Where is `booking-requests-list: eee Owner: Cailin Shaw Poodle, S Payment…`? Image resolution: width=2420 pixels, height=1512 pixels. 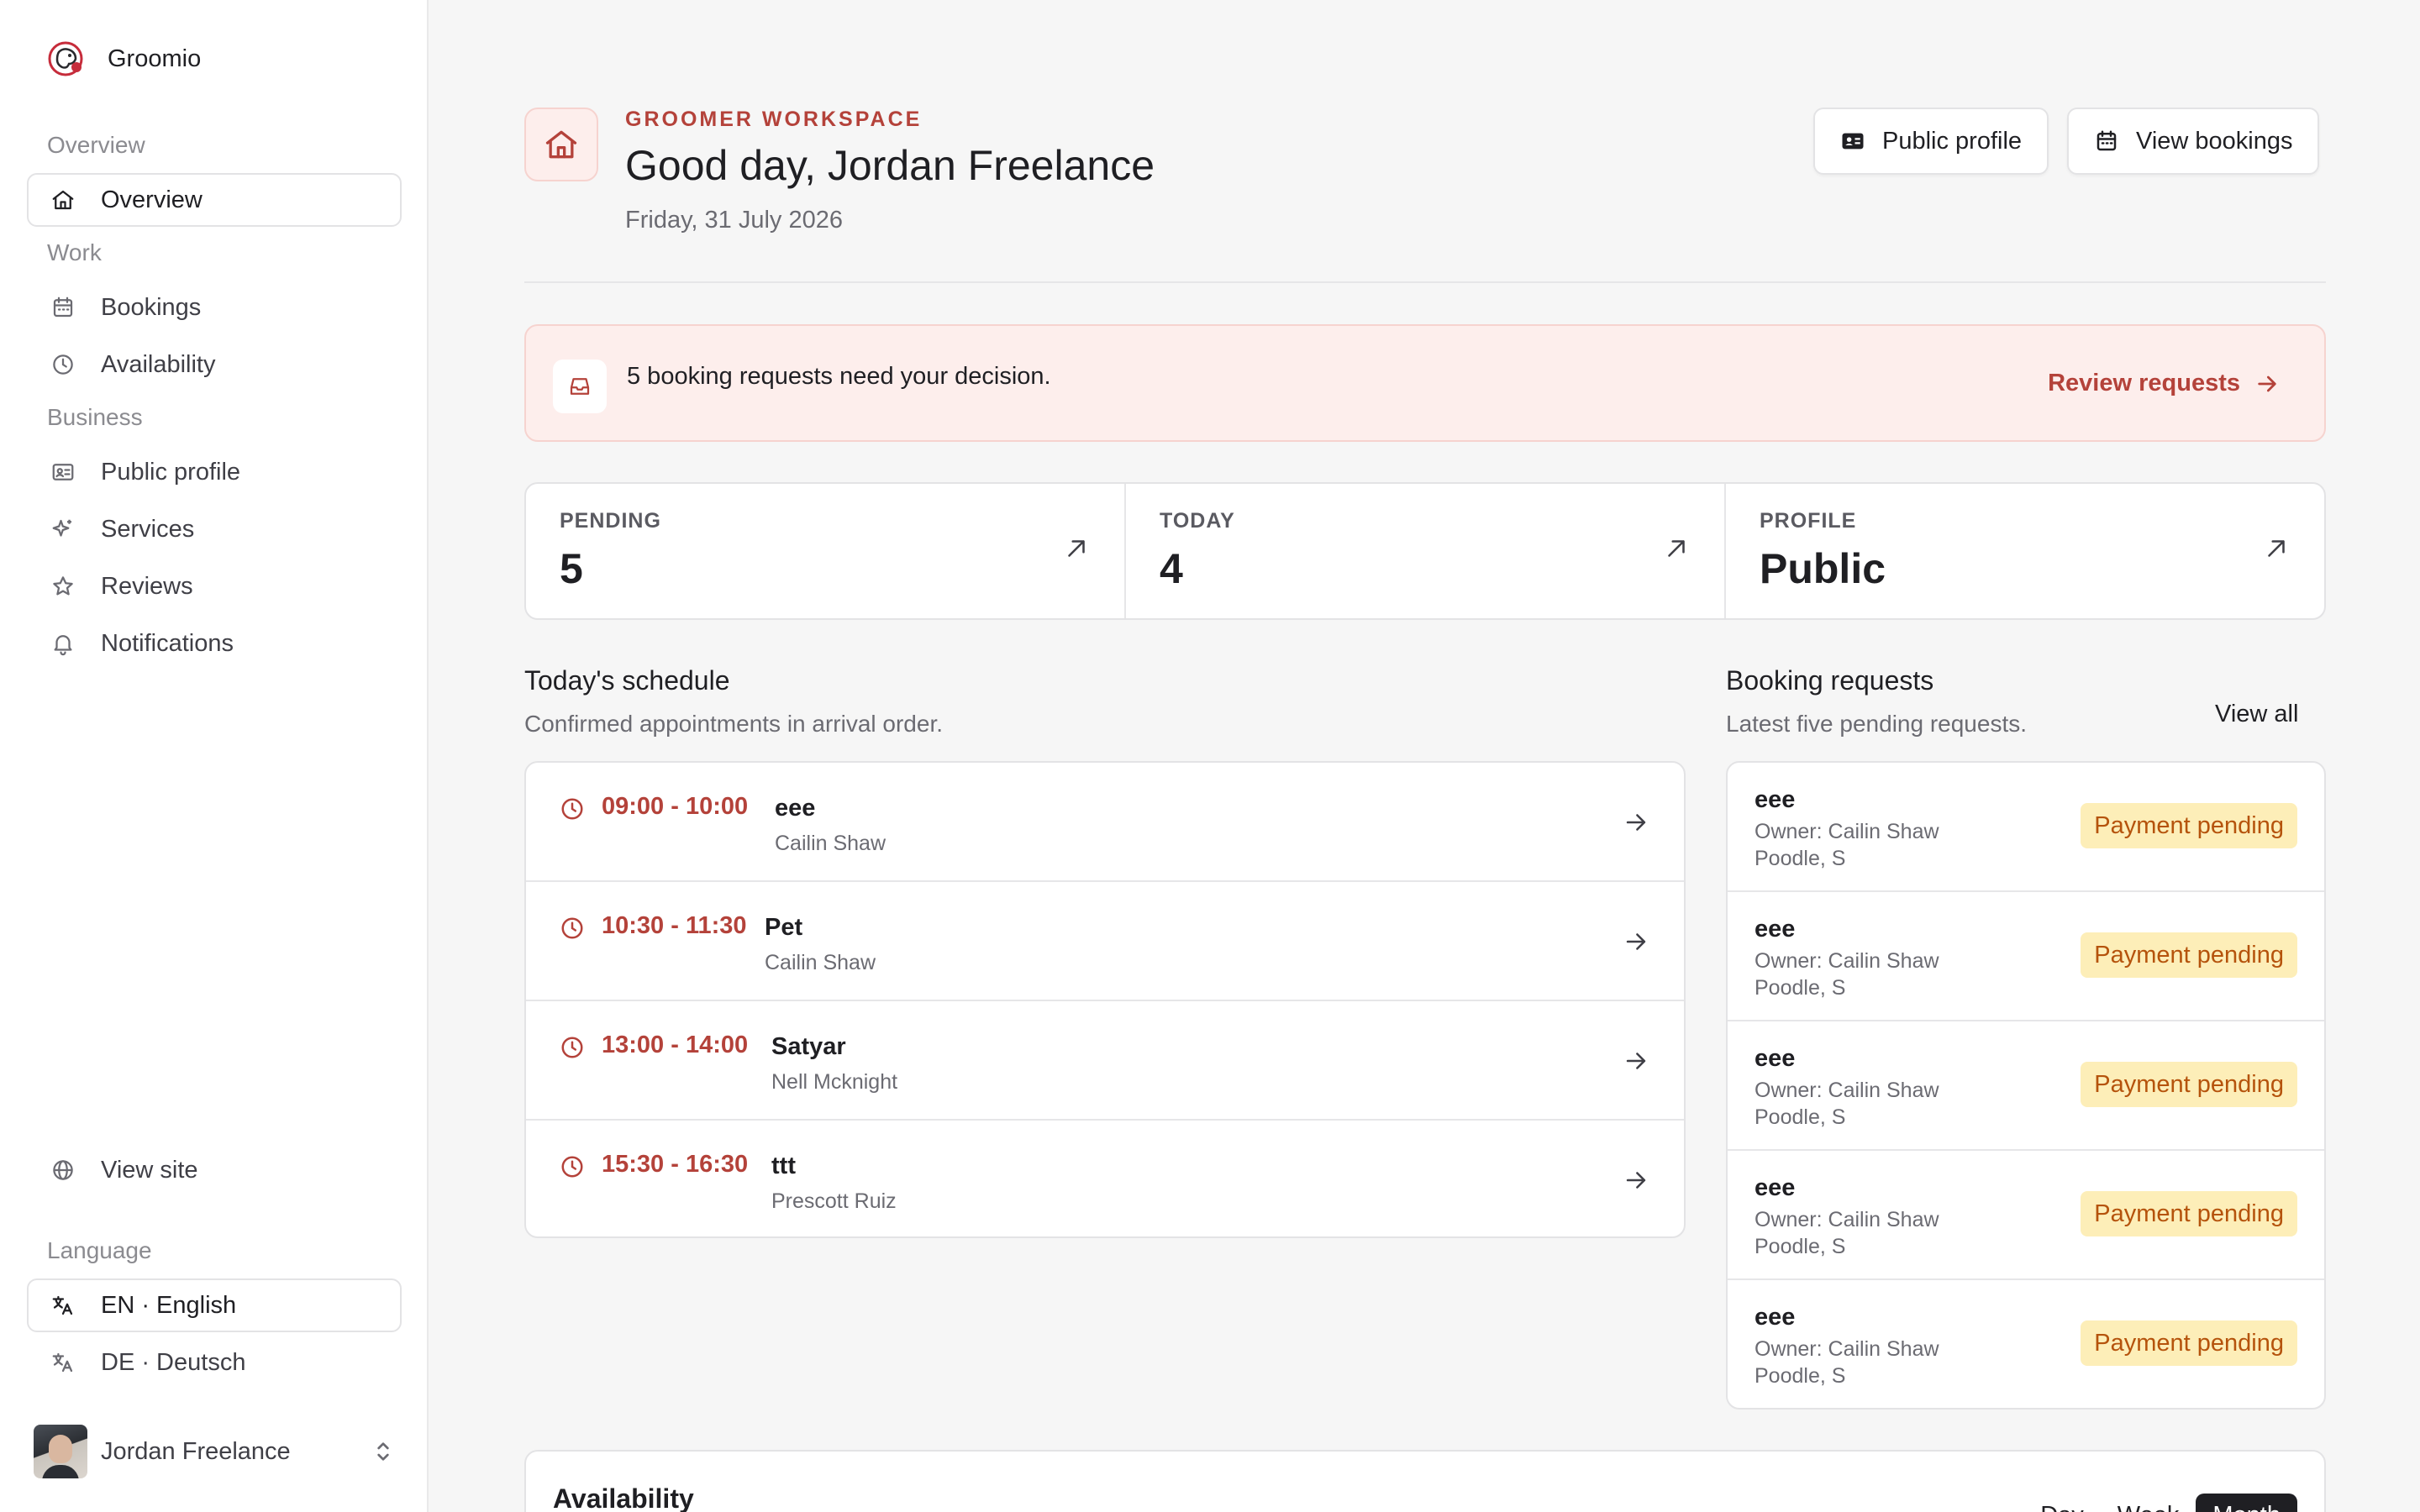 booking-requests-list: eee Owner: Cailin Shaw Poodle, S Payment… is located at coordinates (2026, 1085).